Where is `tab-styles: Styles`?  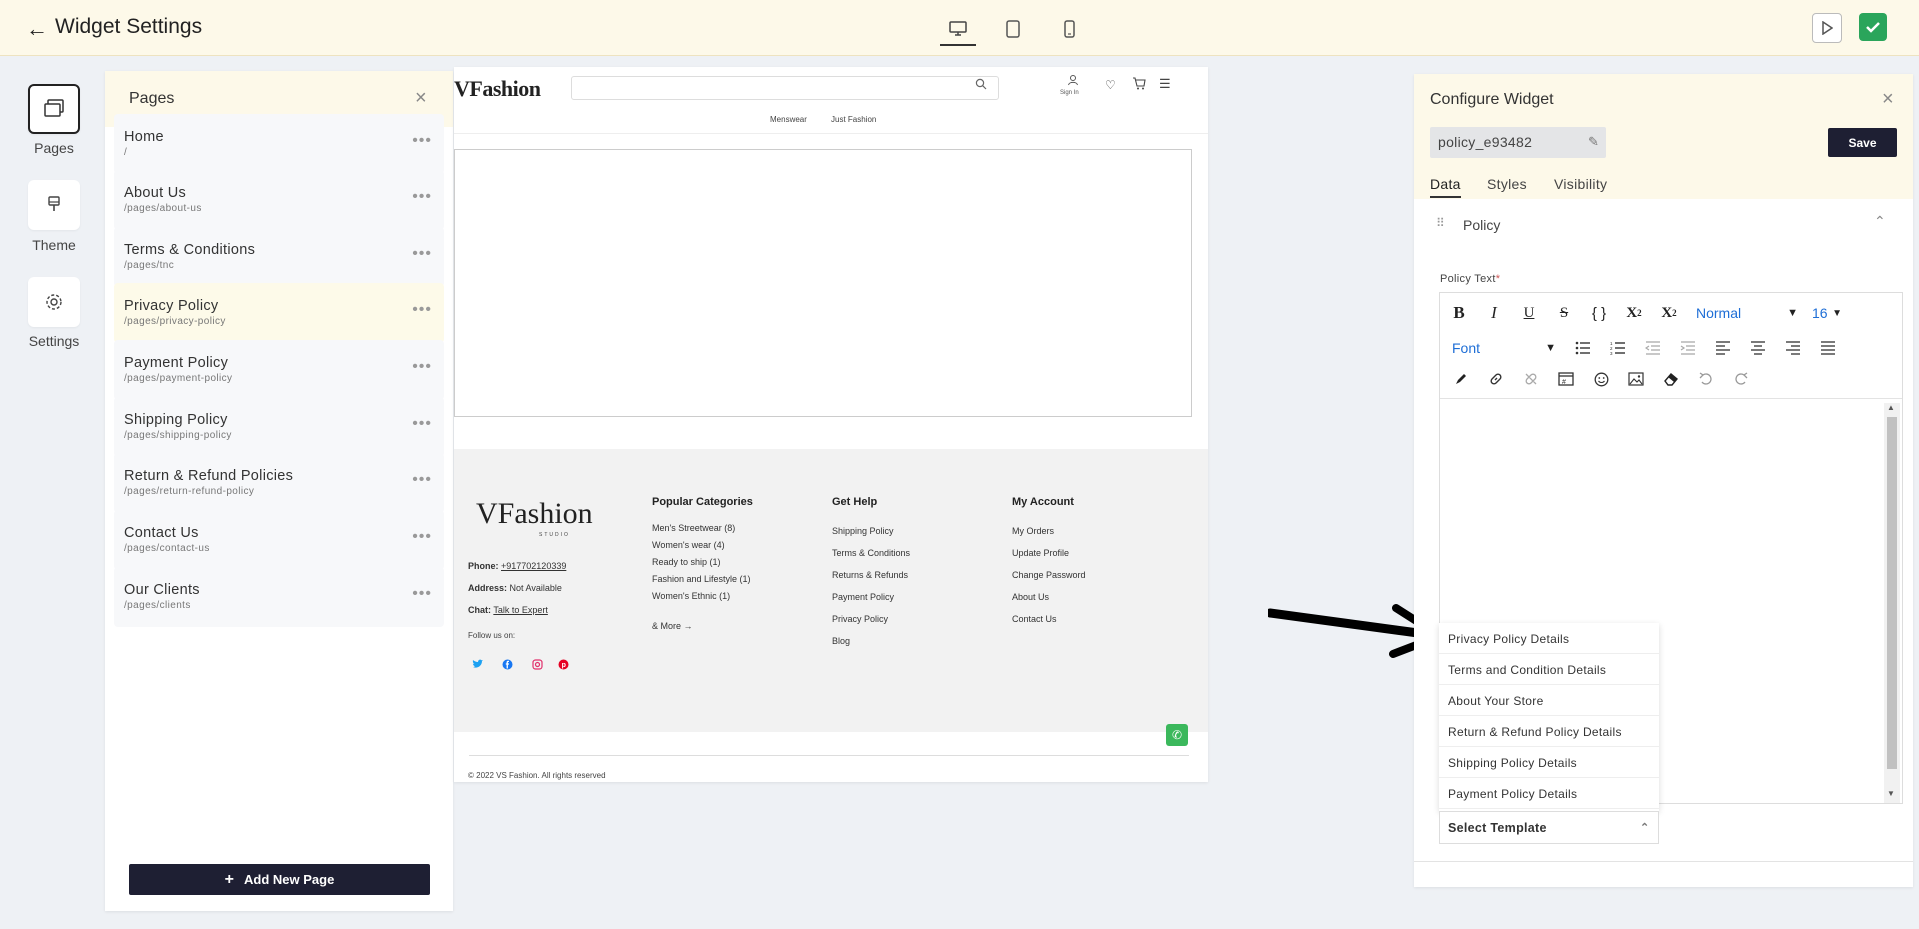 tab-styles: Styles is located at coordinates (1507, 184).